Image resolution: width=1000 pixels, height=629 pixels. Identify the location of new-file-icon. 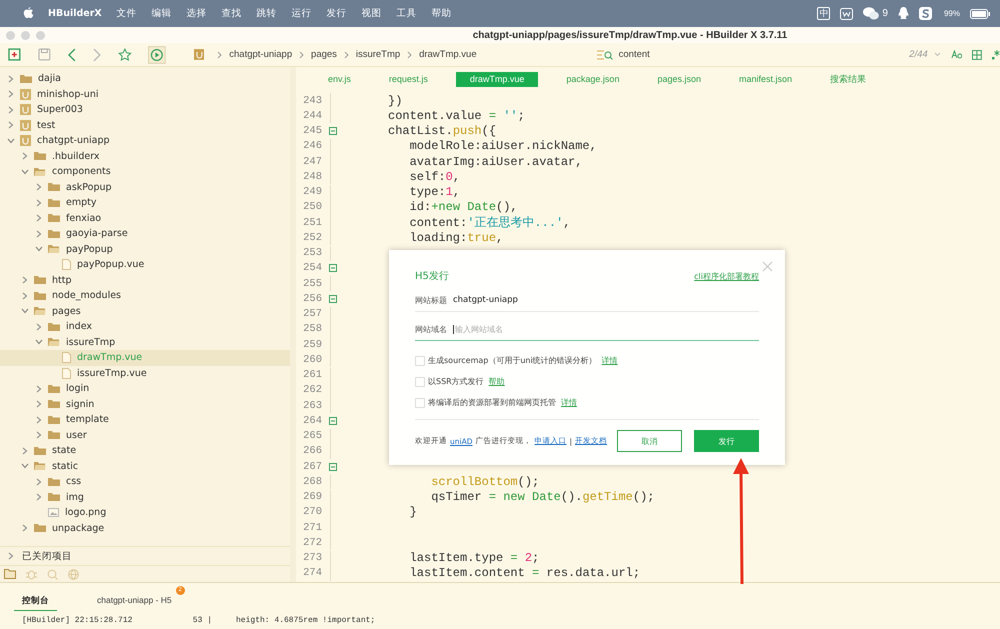
(15, 55).